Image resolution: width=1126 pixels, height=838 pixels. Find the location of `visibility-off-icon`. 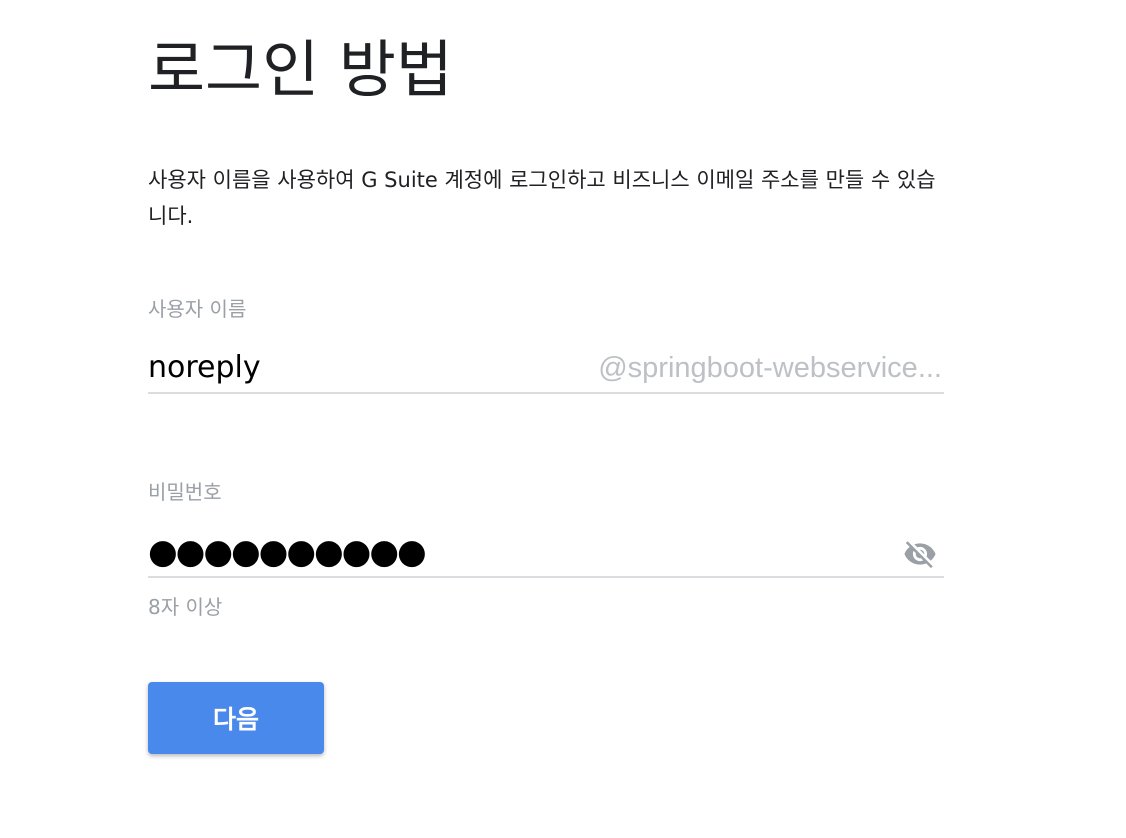

visibility-off-icon is located at coordinates (920, 554).